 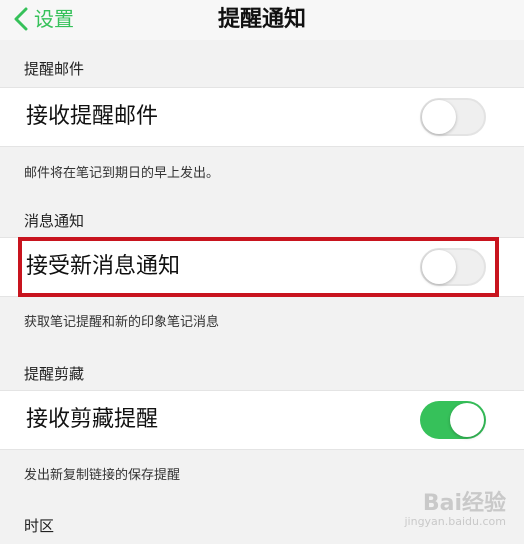 I want to click on watermark: Bai经验 jingyan.baidu.com, so click(x=455, y=510).